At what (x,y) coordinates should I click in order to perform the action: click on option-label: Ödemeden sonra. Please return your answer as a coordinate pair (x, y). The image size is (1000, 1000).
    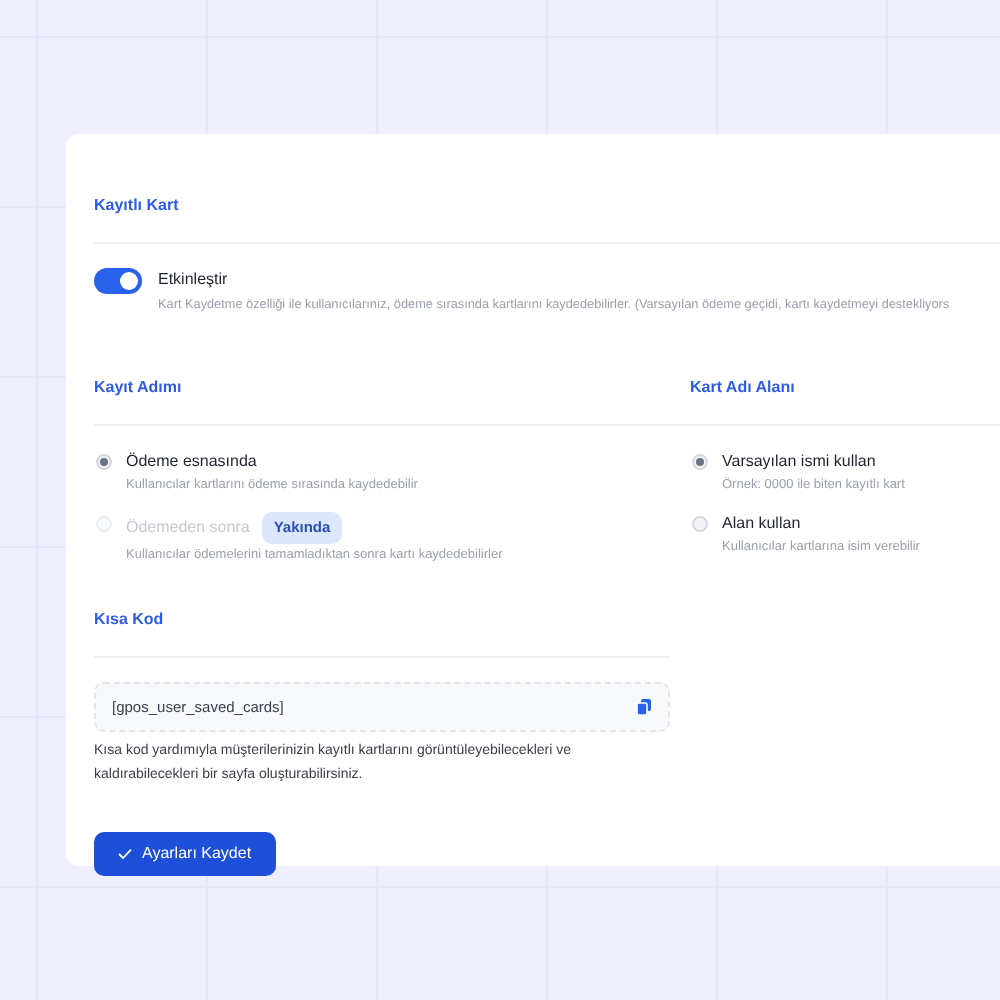
    Looking at the image, I should click on (188, 527).